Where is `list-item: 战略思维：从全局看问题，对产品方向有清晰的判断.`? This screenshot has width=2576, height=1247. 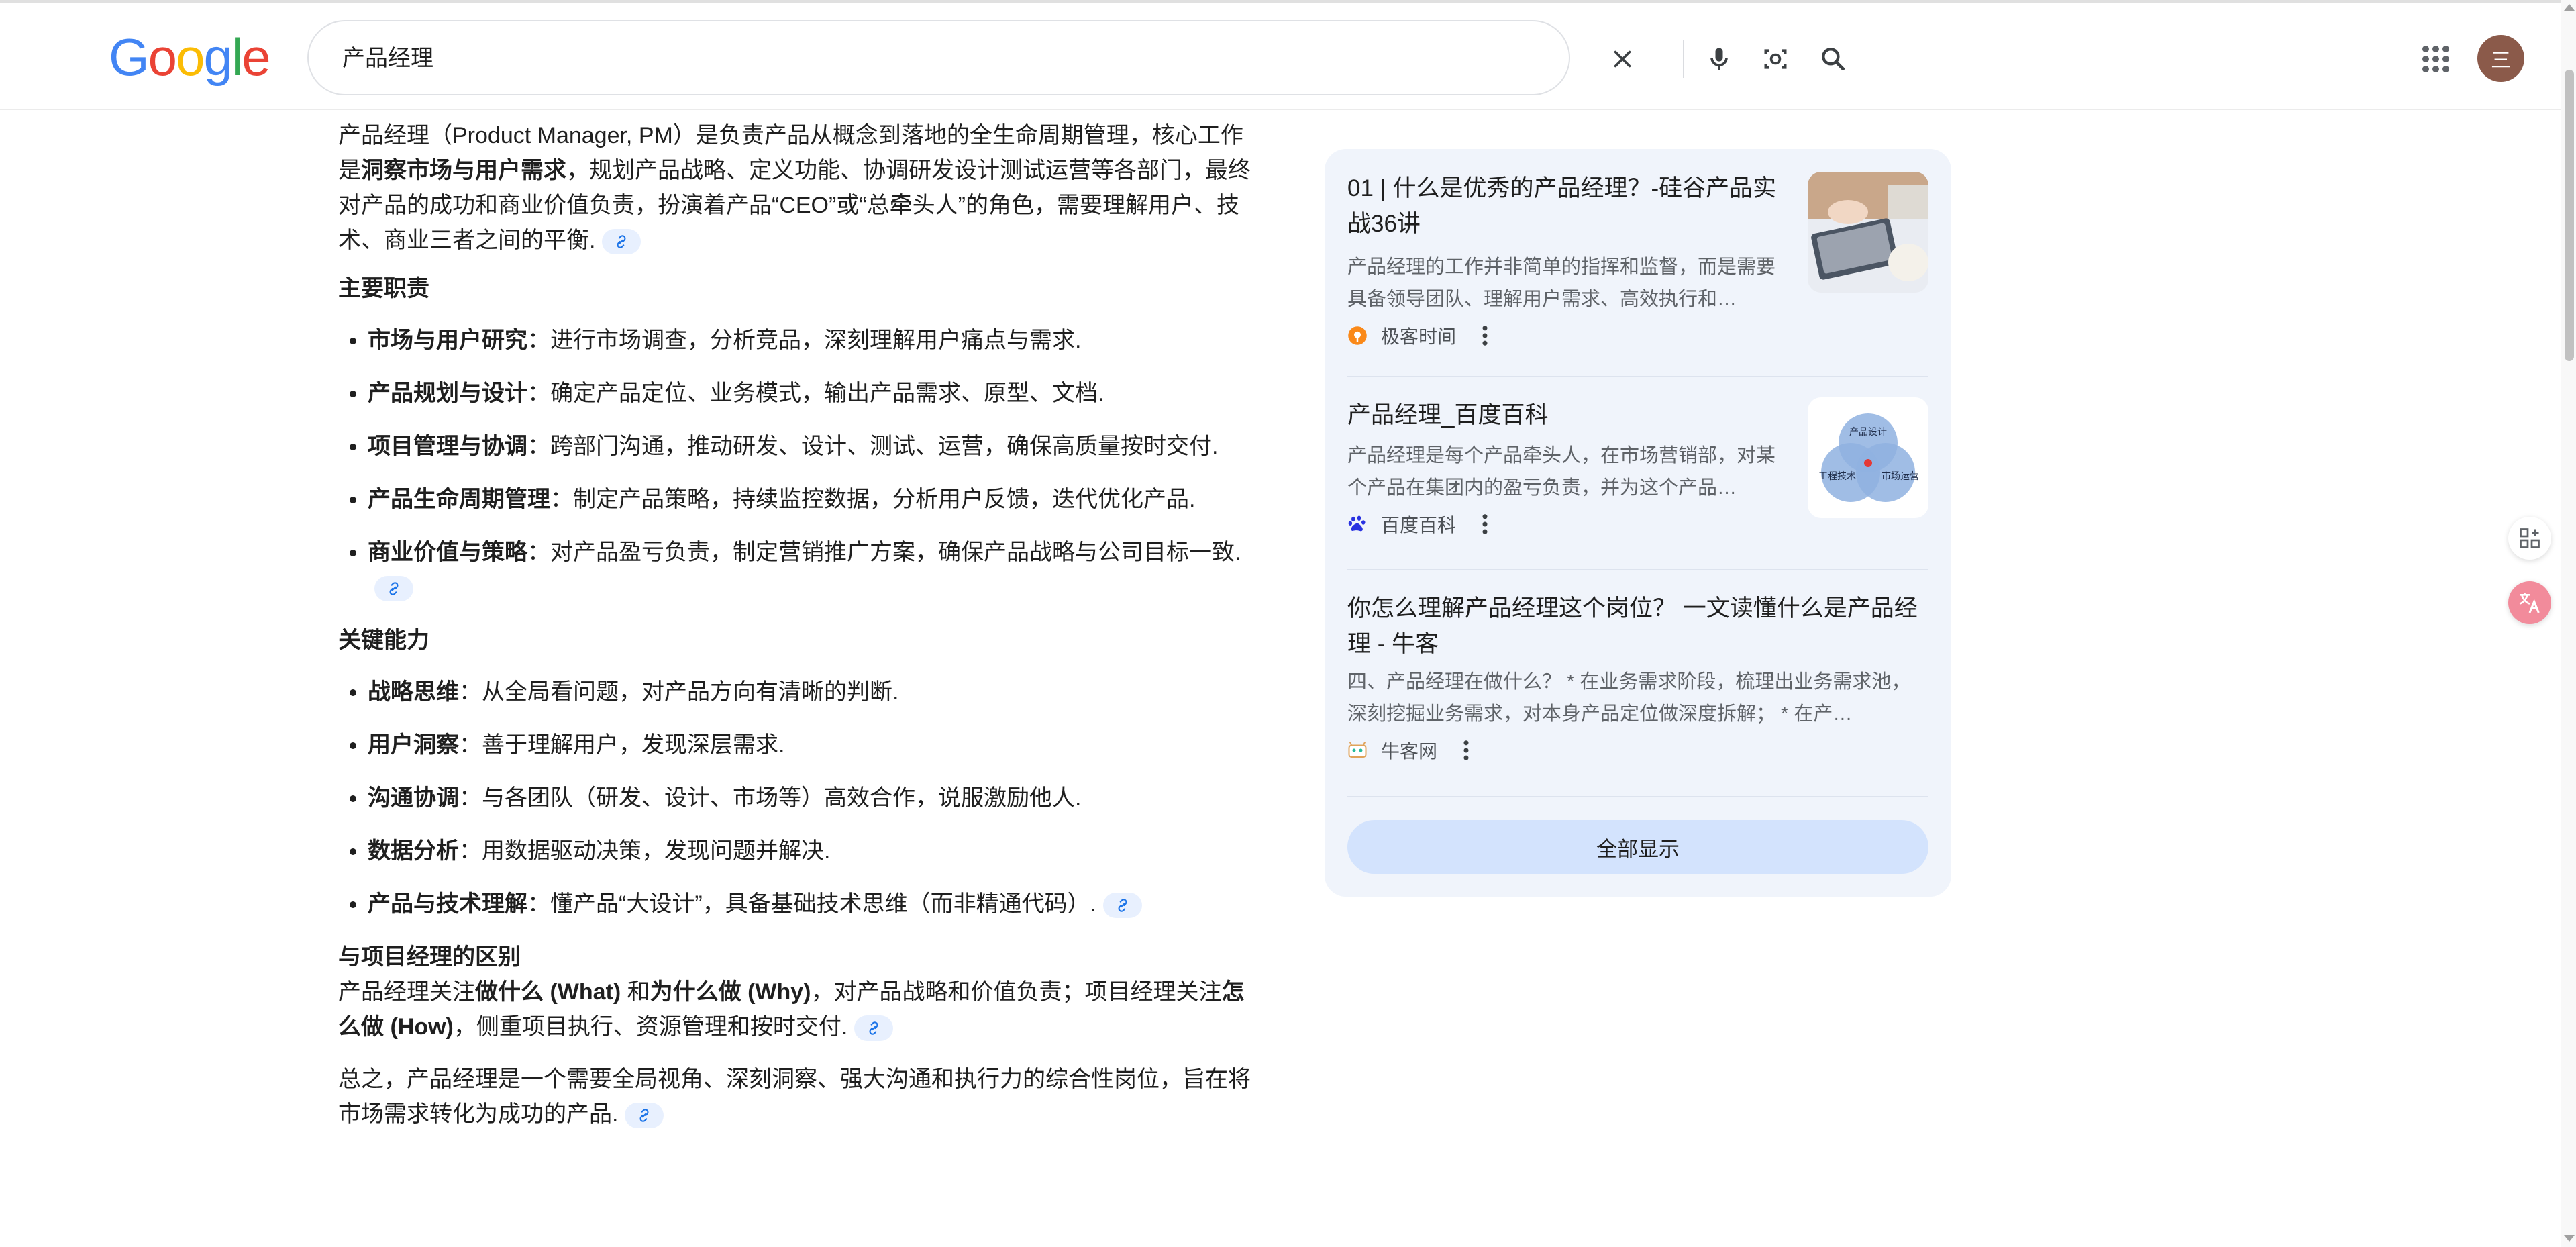
list-item: 战略思维：从全局看问题，对产品方向有清晰的判断. is located at coordinates (812, 692).